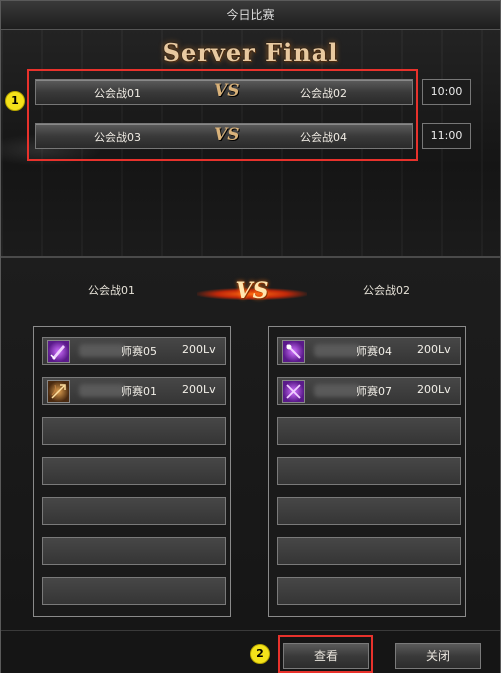 This screenshot has width=501, height=673. I want to click on highlight-box-view, so click(325, 654).